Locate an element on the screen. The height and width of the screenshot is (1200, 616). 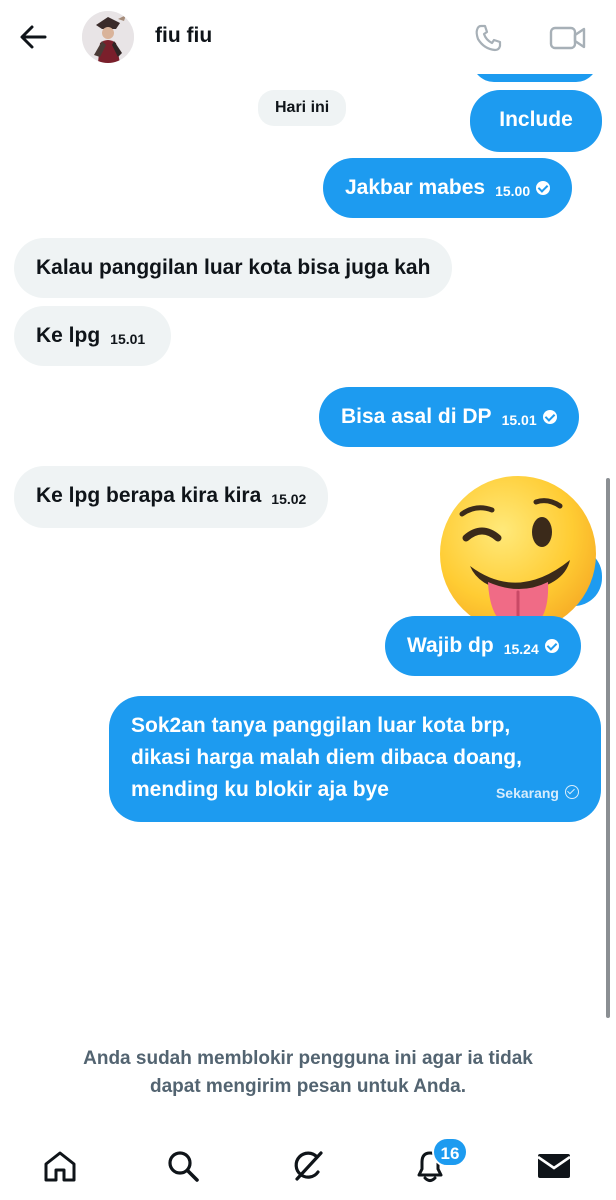
message-bubble: Kalau panggilan luar kota bisa juga kah is located at coordinates (233, 268).